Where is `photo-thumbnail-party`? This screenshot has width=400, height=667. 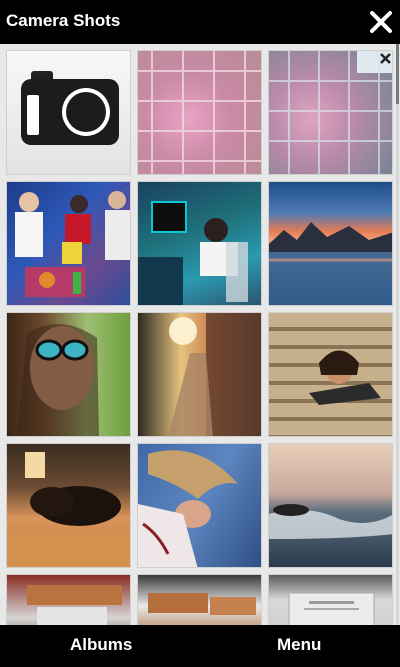 photo-thumbnail-party is located at coordinates (68, 243).